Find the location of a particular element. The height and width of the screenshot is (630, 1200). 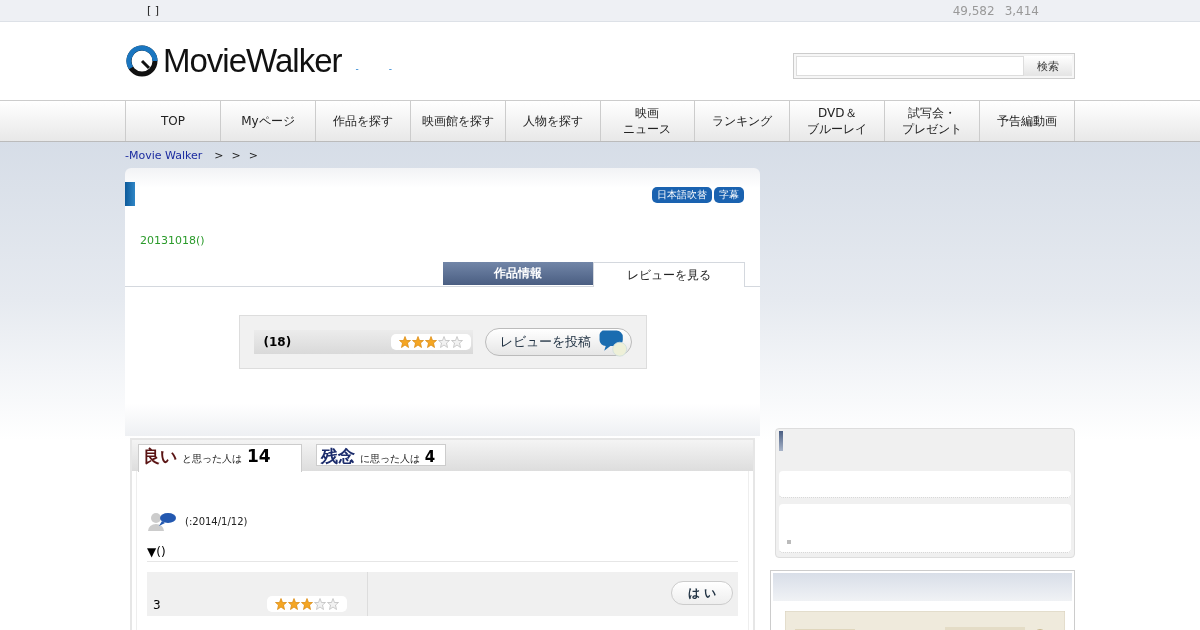

logo-icon is located at coordinates (142, 61).